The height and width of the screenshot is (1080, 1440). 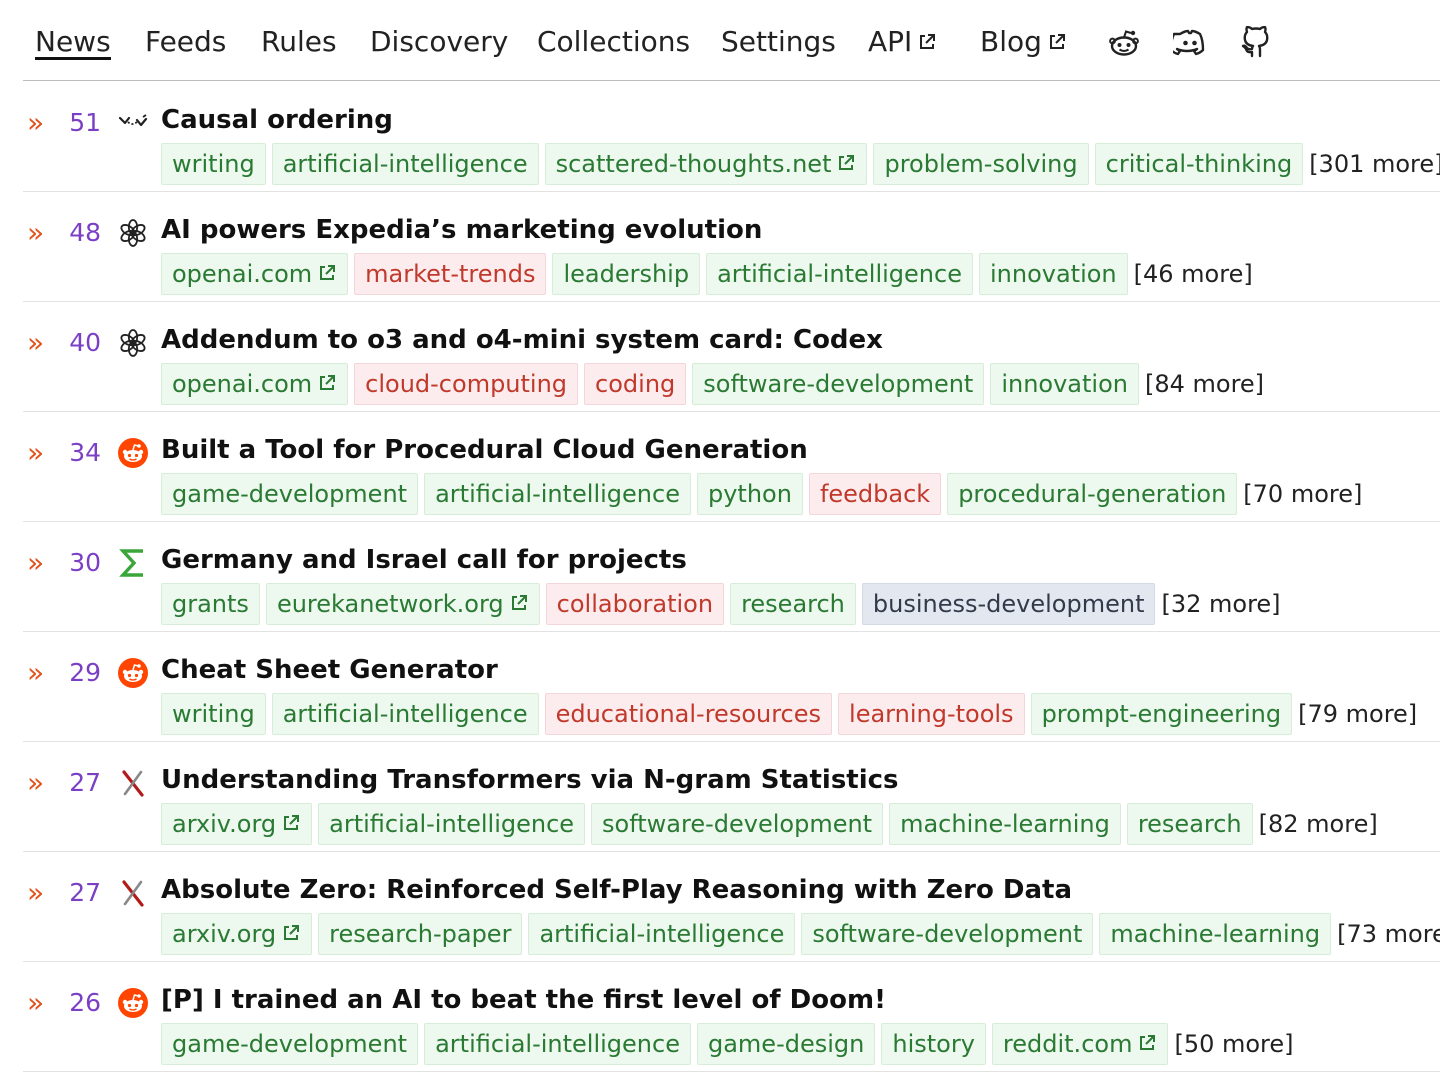 I want to click on nav-news: News, so click(x=73, y=42).